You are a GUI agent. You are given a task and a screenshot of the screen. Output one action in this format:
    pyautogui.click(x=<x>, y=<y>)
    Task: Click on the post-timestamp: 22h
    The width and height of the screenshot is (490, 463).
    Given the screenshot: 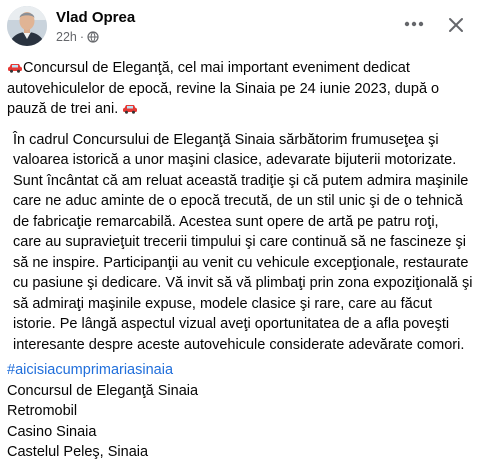 What is the action you would take?
    pyautogui.click(x=66, y=37)
    